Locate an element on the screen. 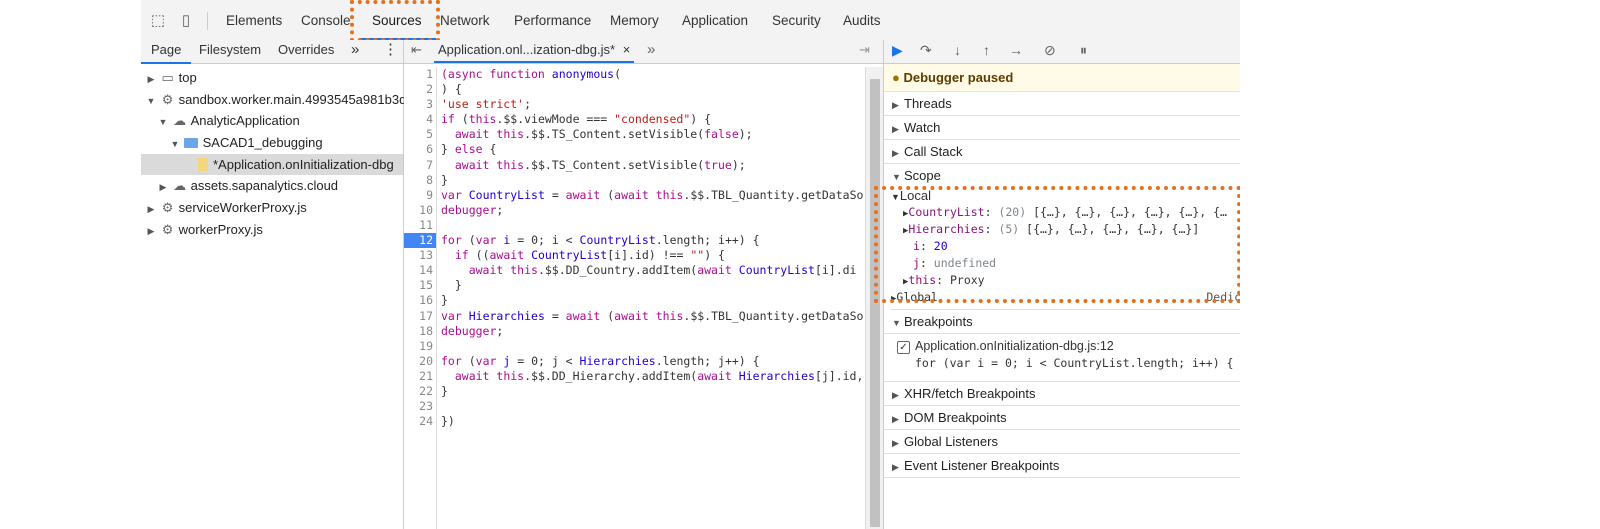 The height and width of the screenshot is (529, 1600). tab-memory: Memory is located at coordinates (634, 20).